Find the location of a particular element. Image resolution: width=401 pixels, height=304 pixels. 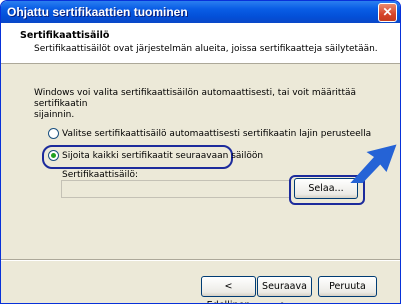

store-field is located at coordinates (175, 189).